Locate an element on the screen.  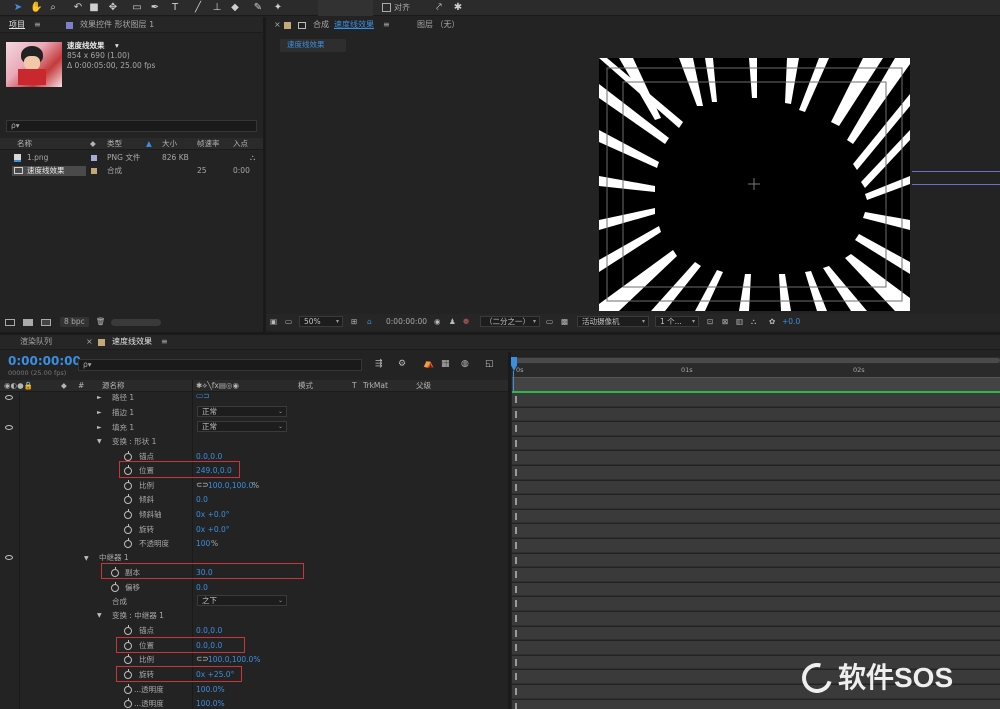
position-value: 249.0,0.0 is located at coordinates (214, 471).